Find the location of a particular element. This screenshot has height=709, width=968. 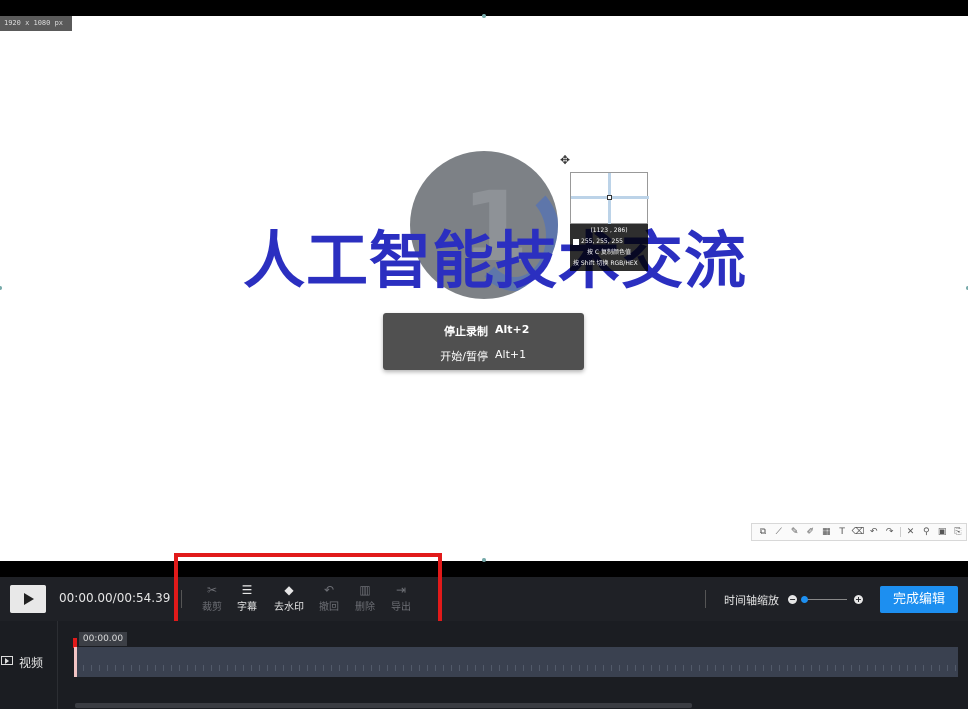

shortcut-stop-name: 停止录制 is located at coordinates (466, 331).